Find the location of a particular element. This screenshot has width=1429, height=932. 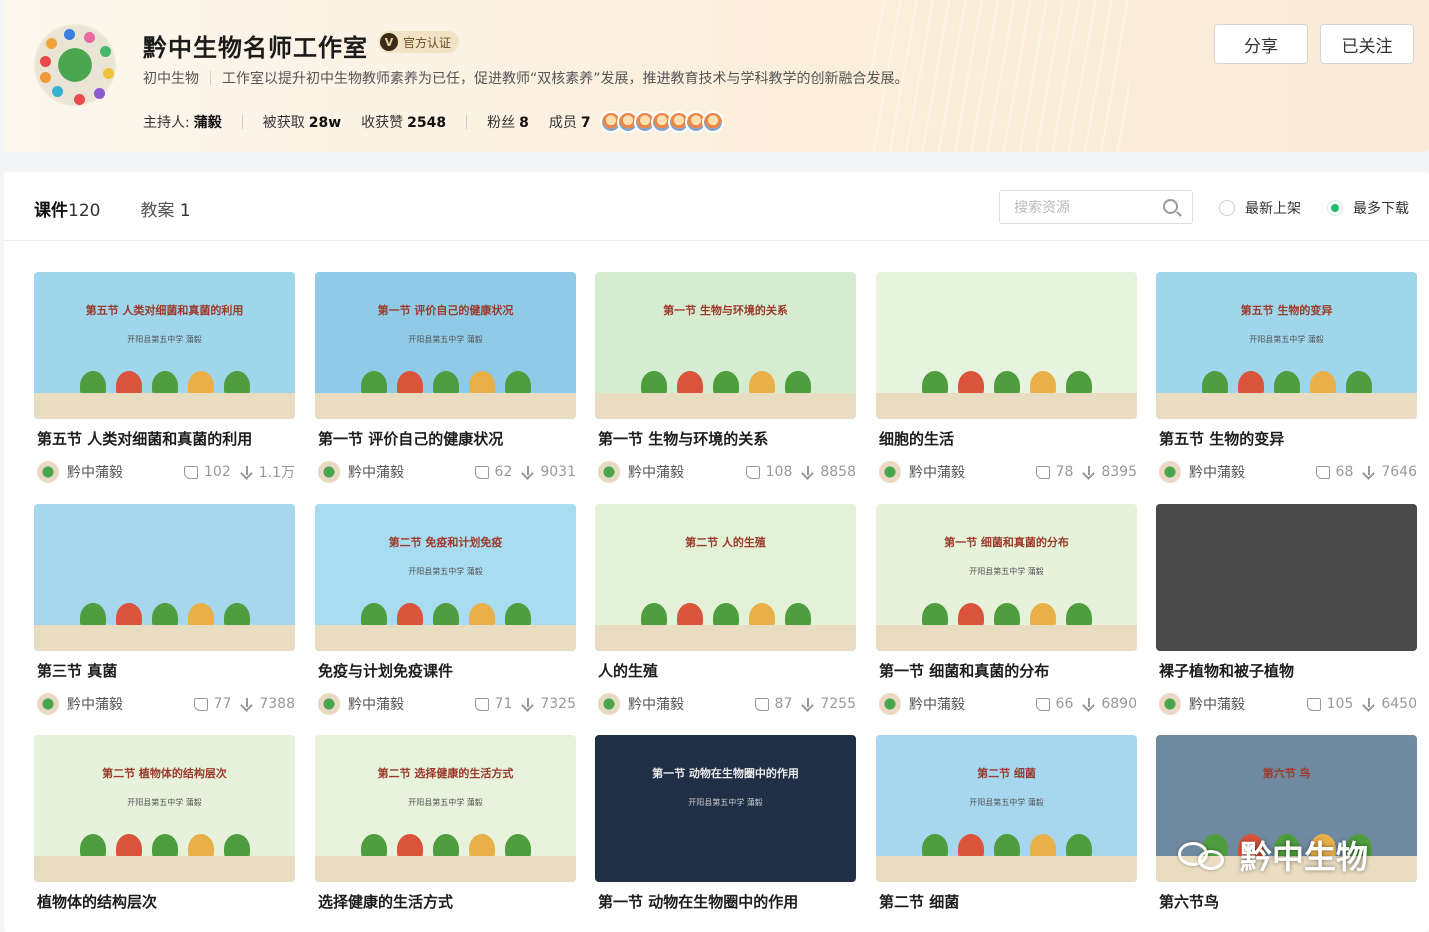

card-title: 第六节鸟 is located at coordinates (1286, 901).